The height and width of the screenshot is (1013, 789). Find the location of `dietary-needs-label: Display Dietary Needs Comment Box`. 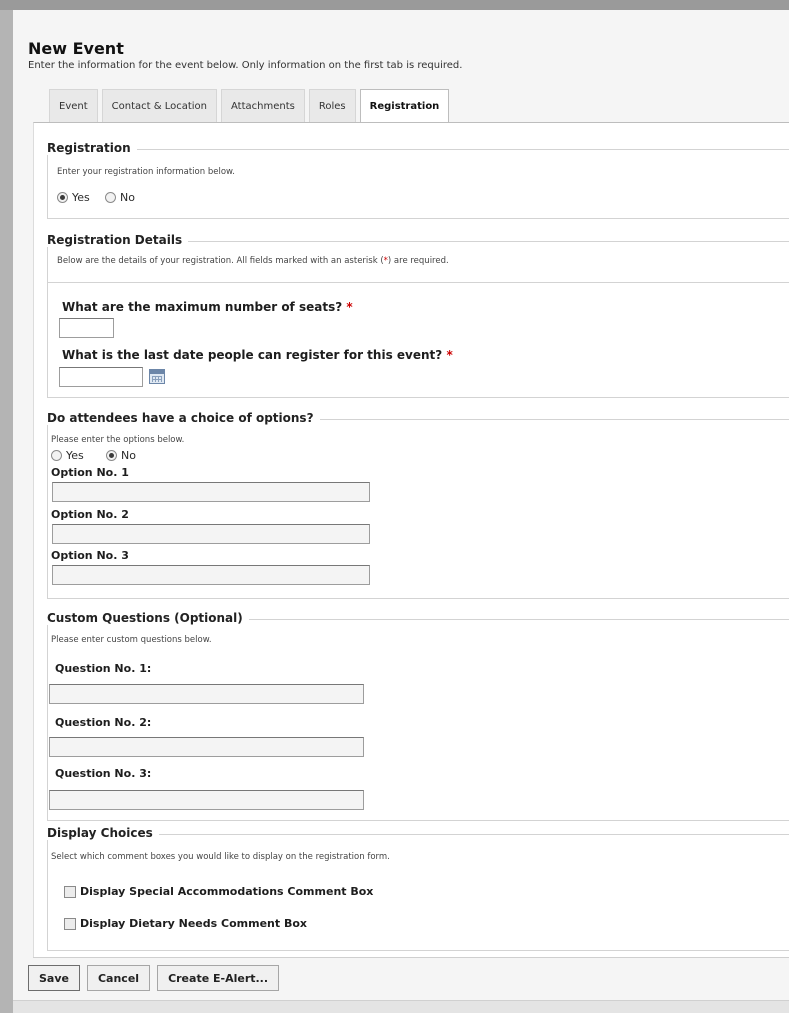

dietary-needs-label: Display Dietary Needs Comment Box is located at coordinates (193, 923).